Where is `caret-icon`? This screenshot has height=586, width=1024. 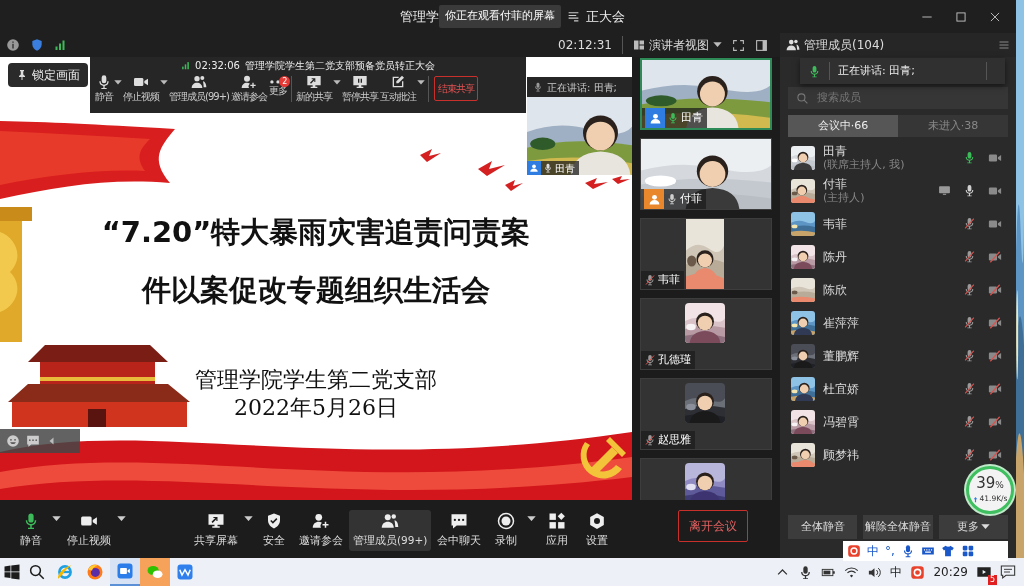
caret-icon is located at coordinates (717, 45).